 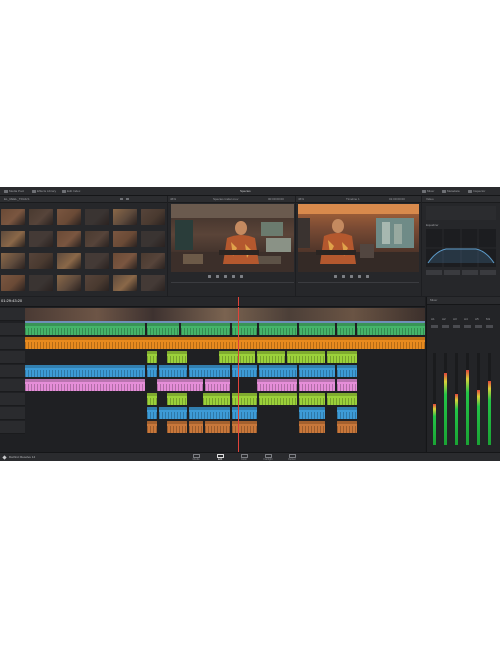 I want to click on source-zoom: 46%, so click(x=173, y=199).